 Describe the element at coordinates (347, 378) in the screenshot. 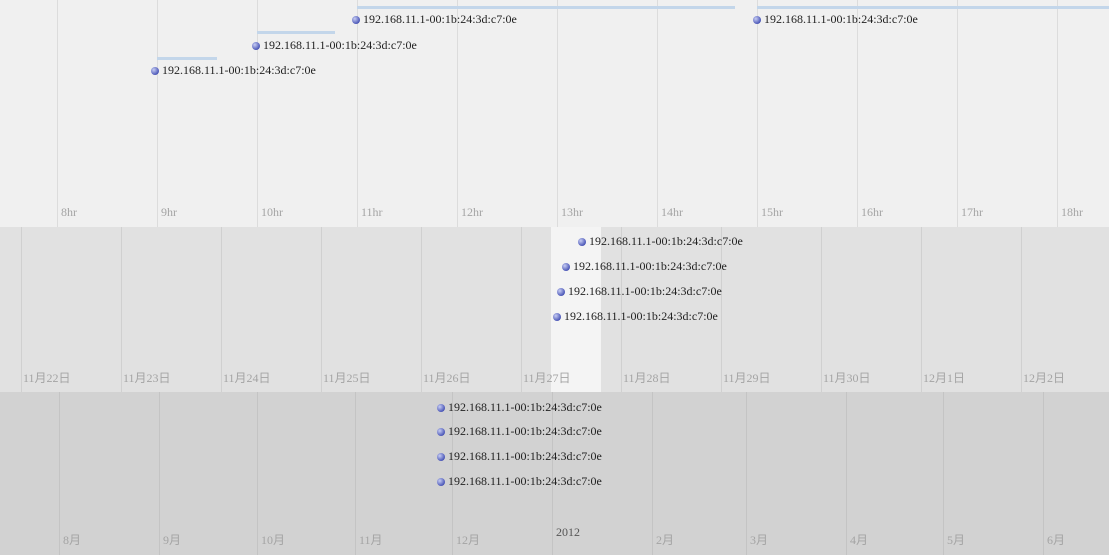

I see `day-tick-label: 11月25日` at that location.